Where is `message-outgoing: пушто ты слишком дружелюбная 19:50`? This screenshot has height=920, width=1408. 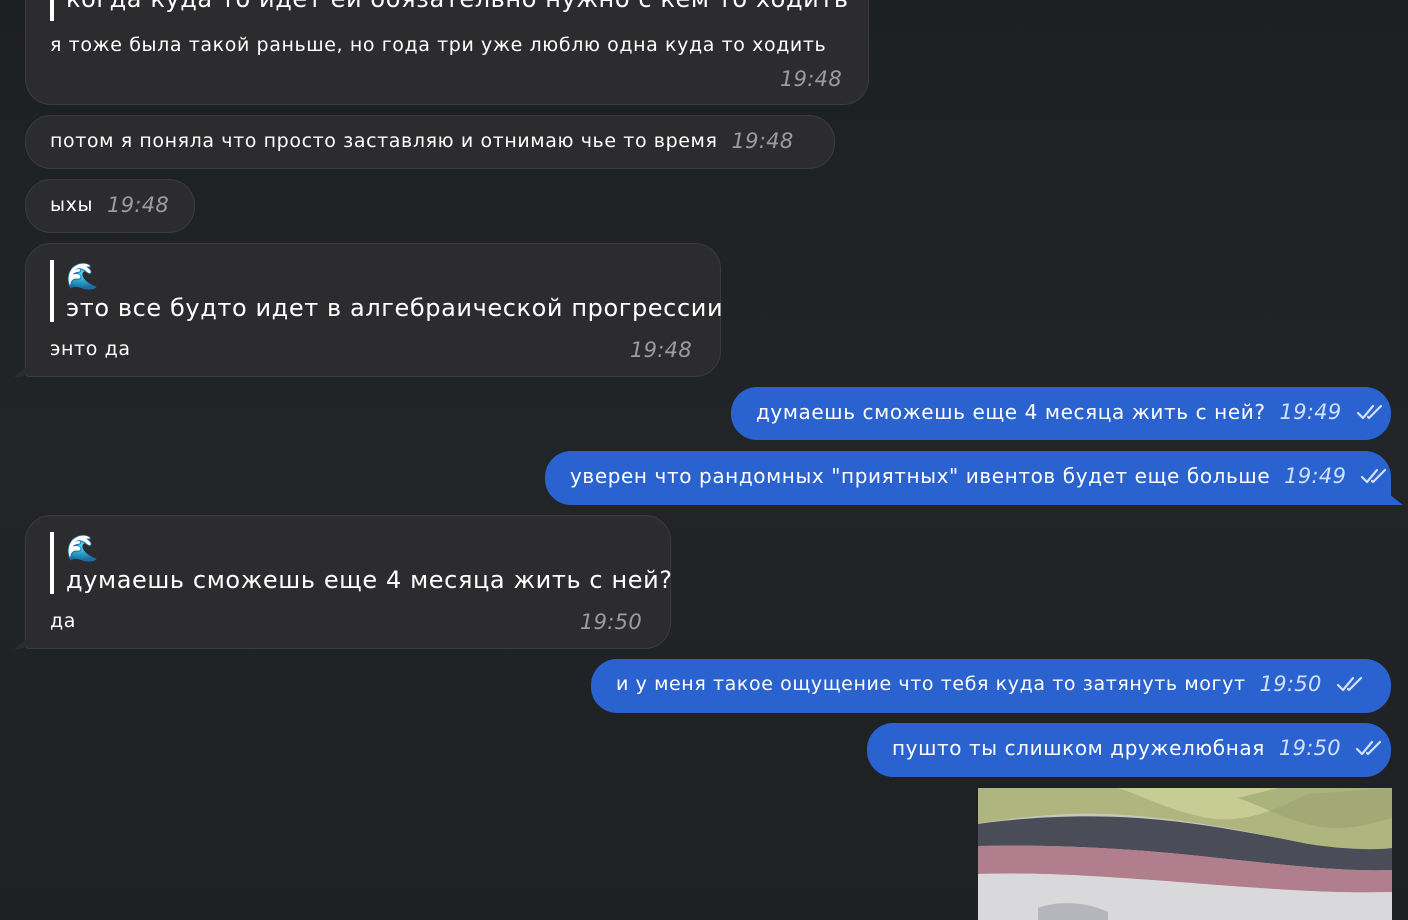 message-outgoing: пушто ты слишком дружелюбная 19:50 is located at coordinates (1129, 750).